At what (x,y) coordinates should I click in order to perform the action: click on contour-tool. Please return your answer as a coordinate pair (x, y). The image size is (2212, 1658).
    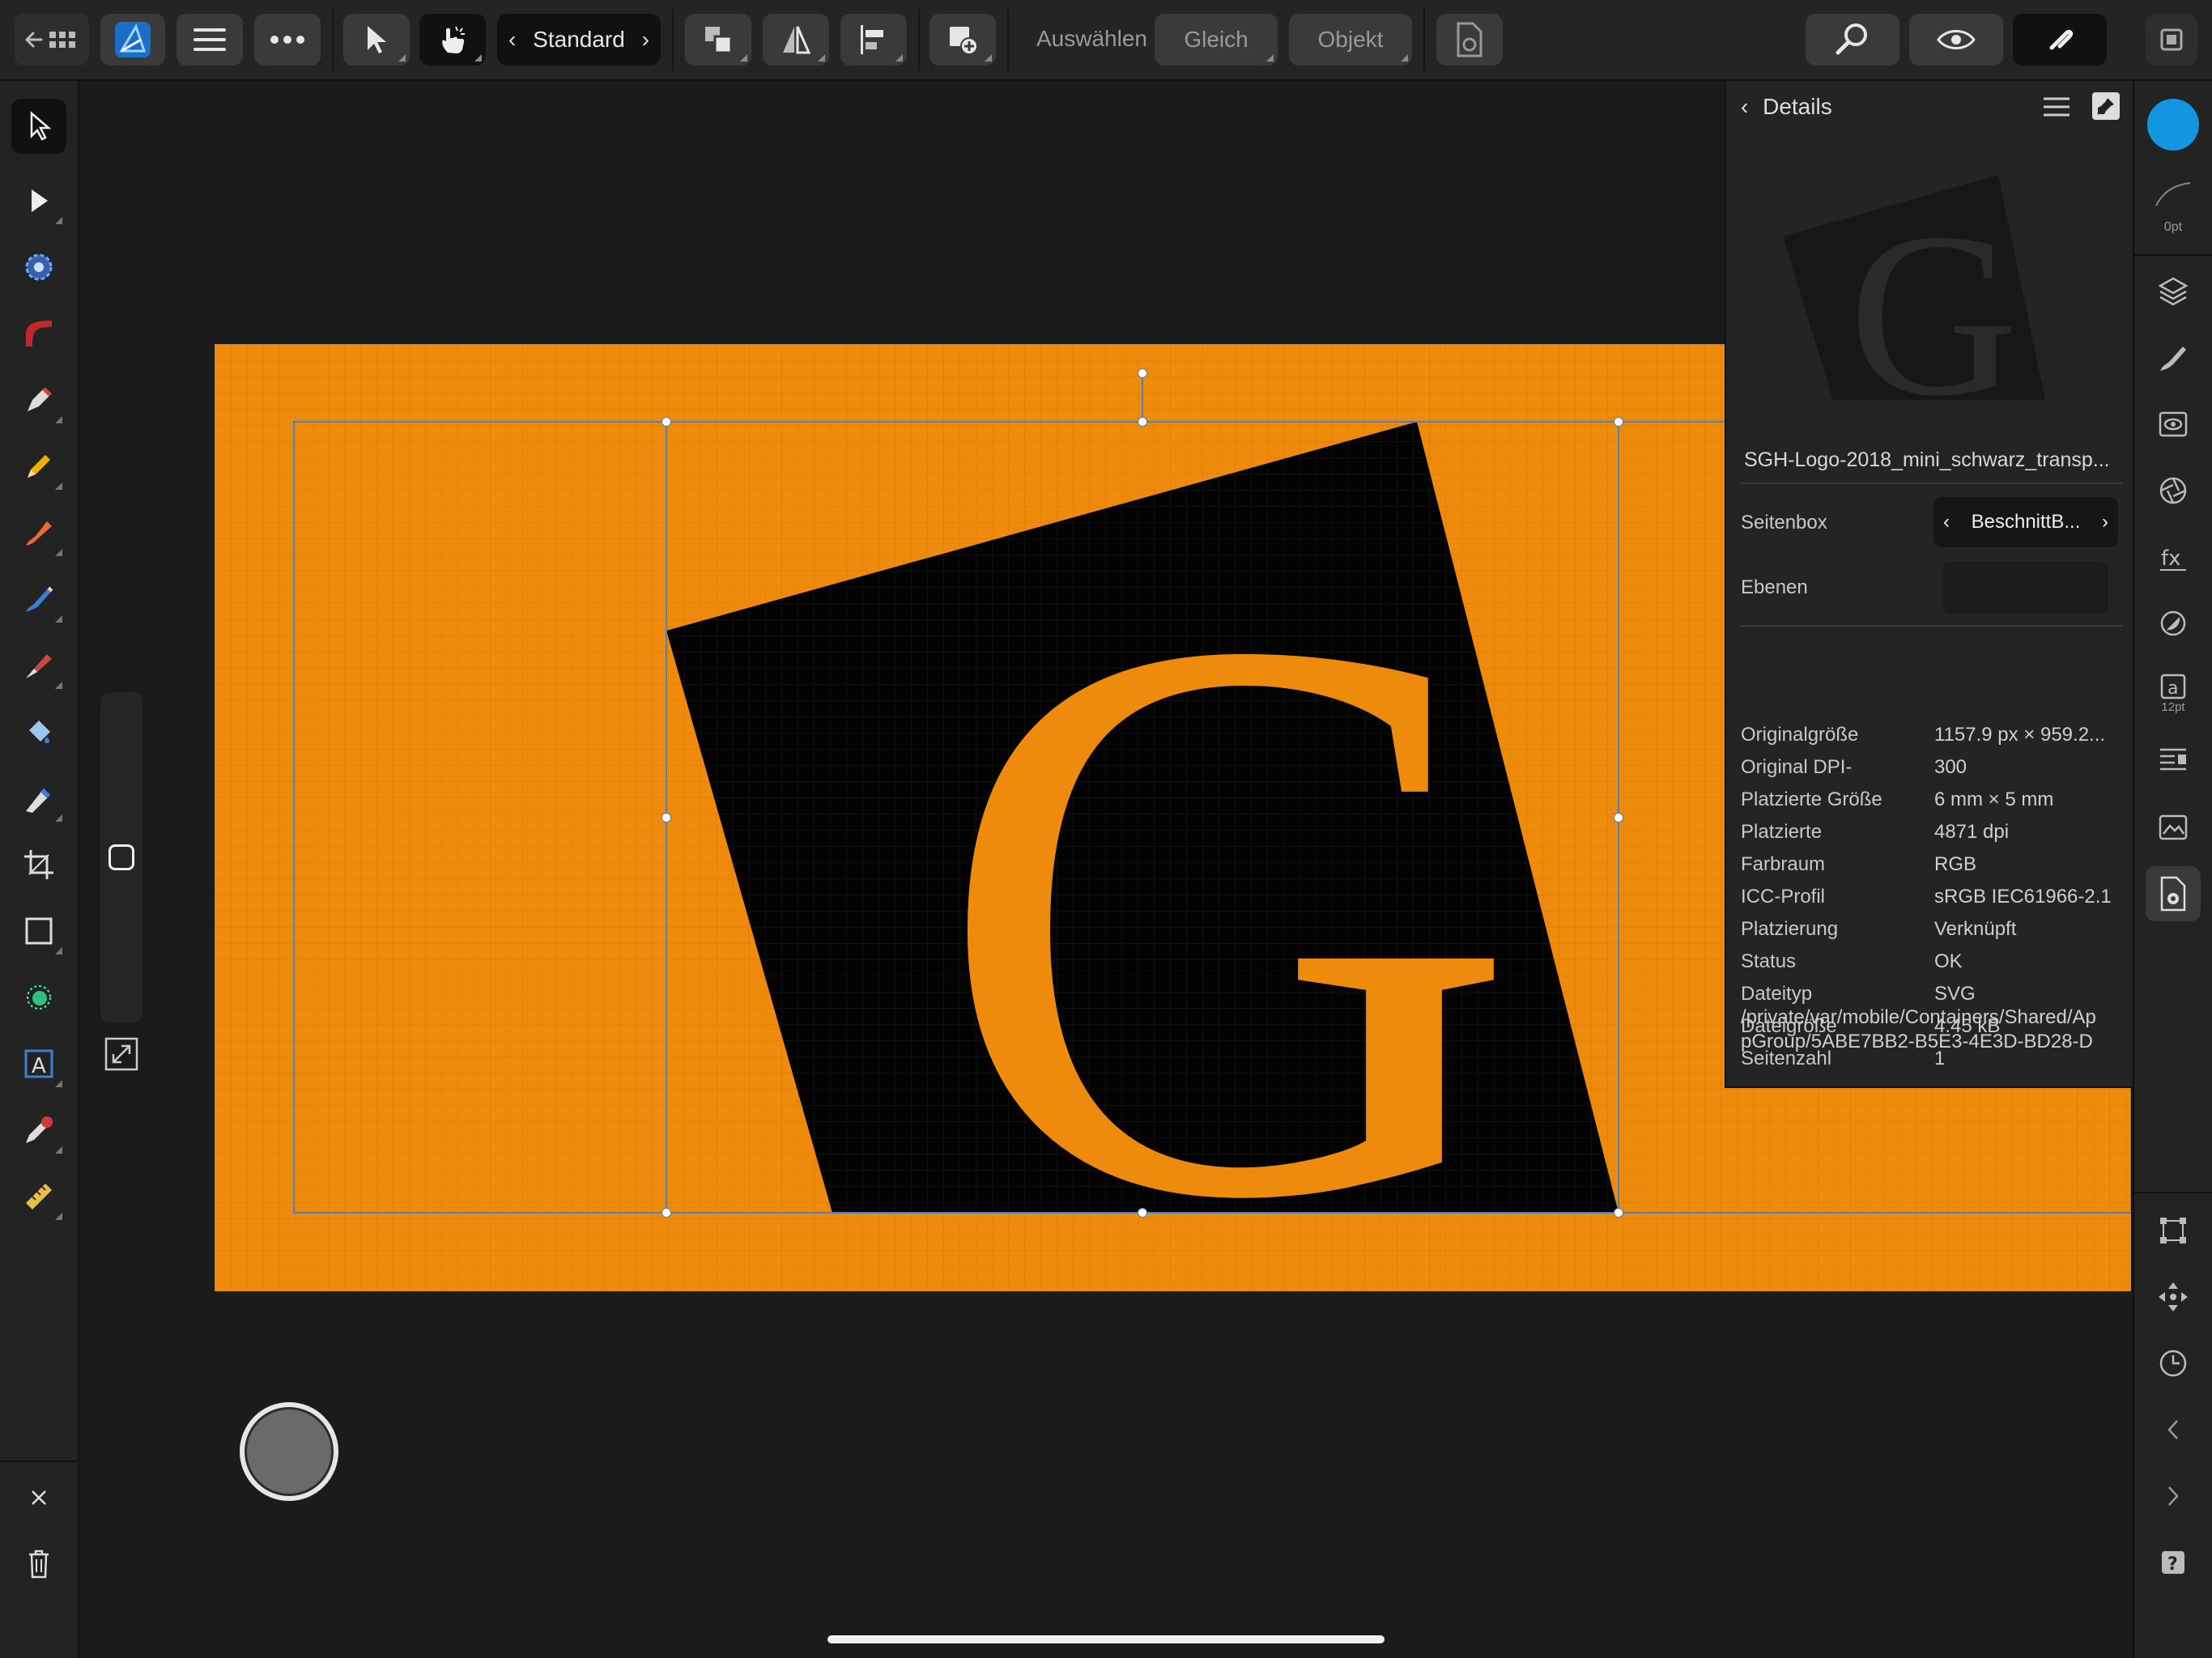
    Looking at the image, I should click on (38, 333).